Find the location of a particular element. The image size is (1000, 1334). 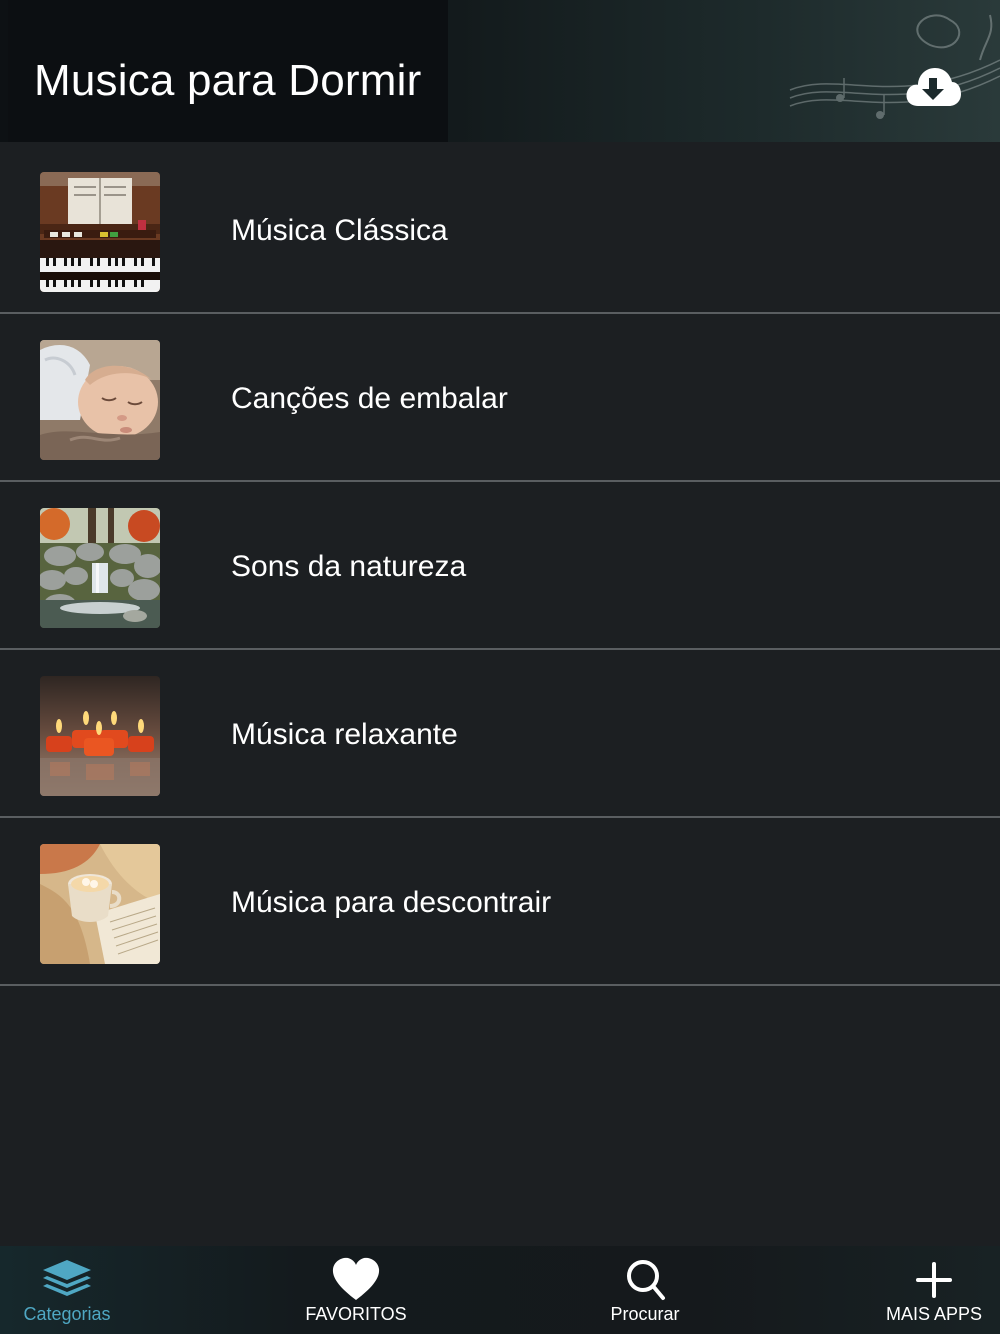

category-item-musica-para-descontrair: Música para descontrair is located at coordinates (500, 902).